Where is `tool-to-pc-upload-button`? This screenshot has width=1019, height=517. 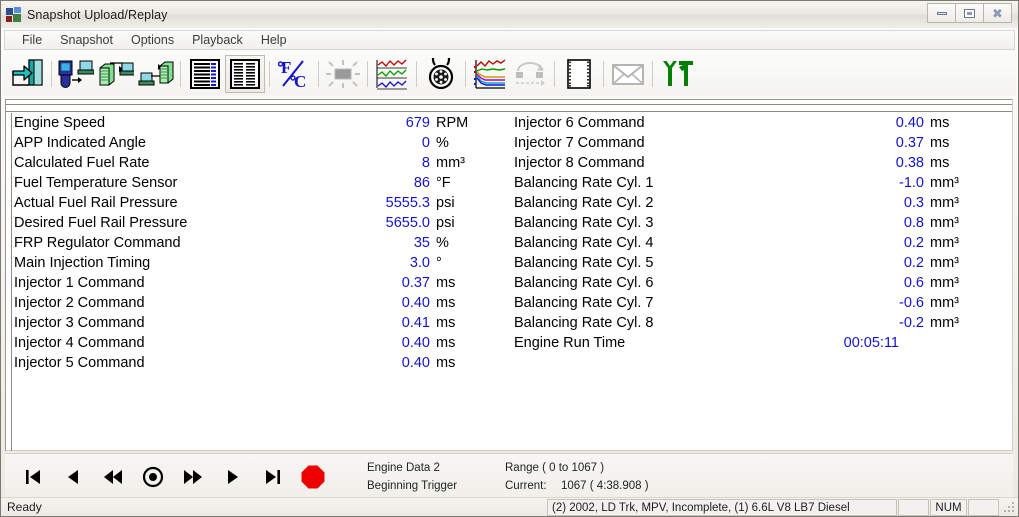
tool-to-pc-upload-button is located at coordinates (76, 74).